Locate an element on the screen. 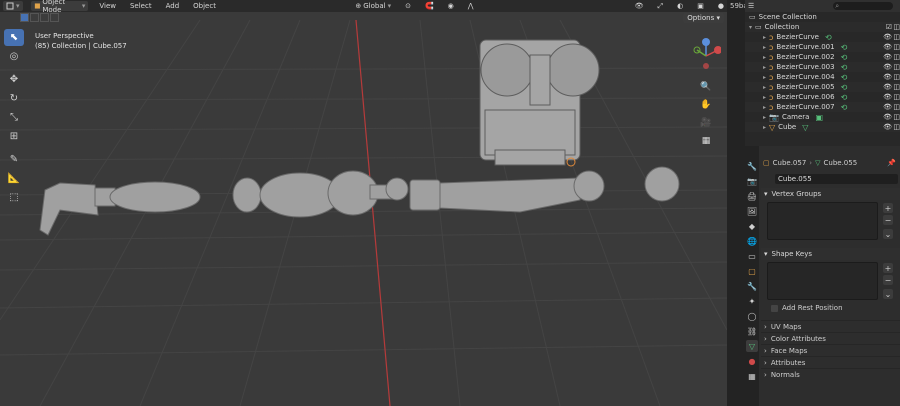 The width and height of the screenshot is (900, 406). select-new-icon is located at coordinates (24, 17).